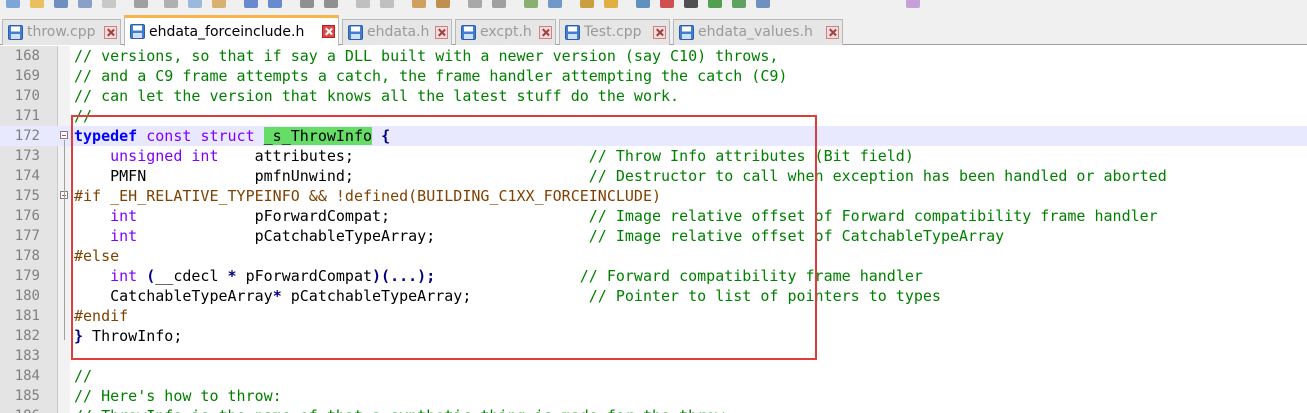 The height and width of the screenshot is (413, 1307). I want to click on fold-guide, so click(64, 240).